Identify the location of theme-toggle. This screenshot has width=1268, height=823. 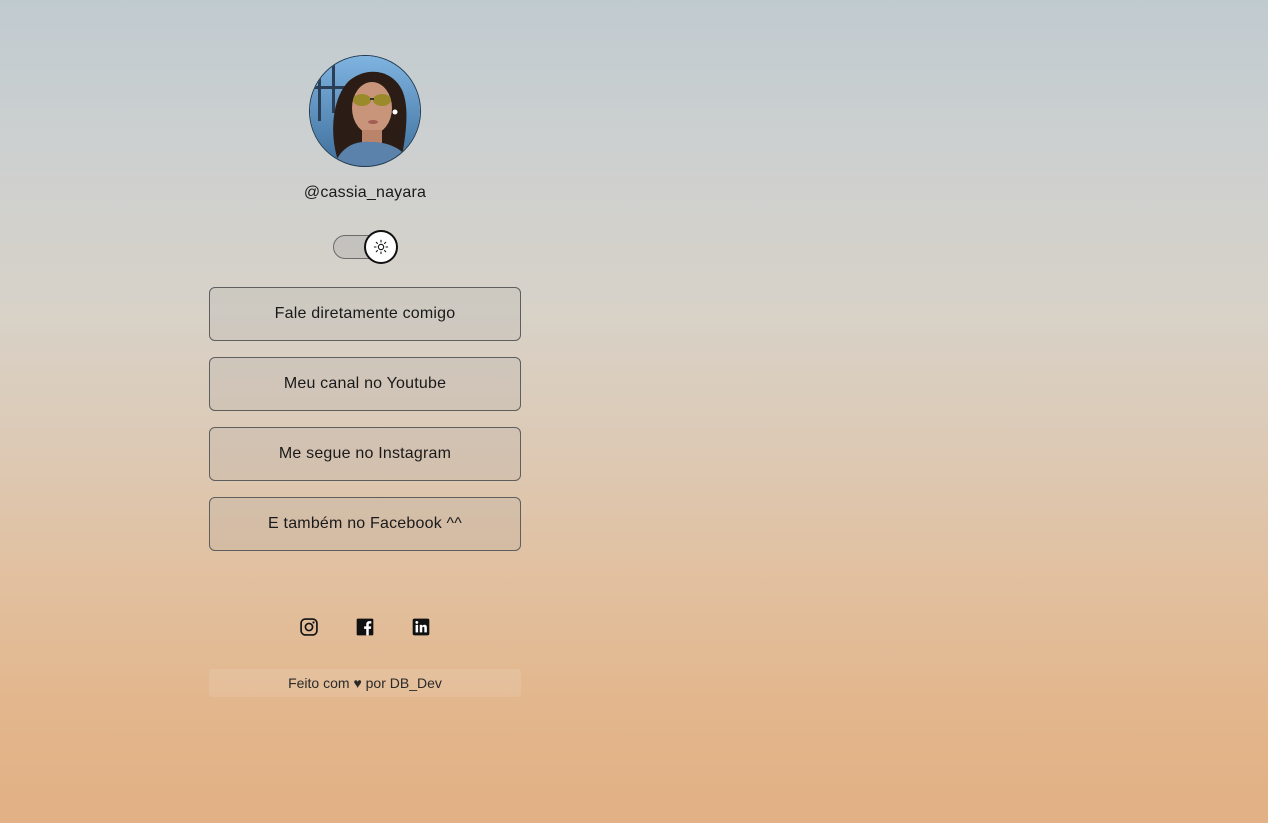
(365, 247).